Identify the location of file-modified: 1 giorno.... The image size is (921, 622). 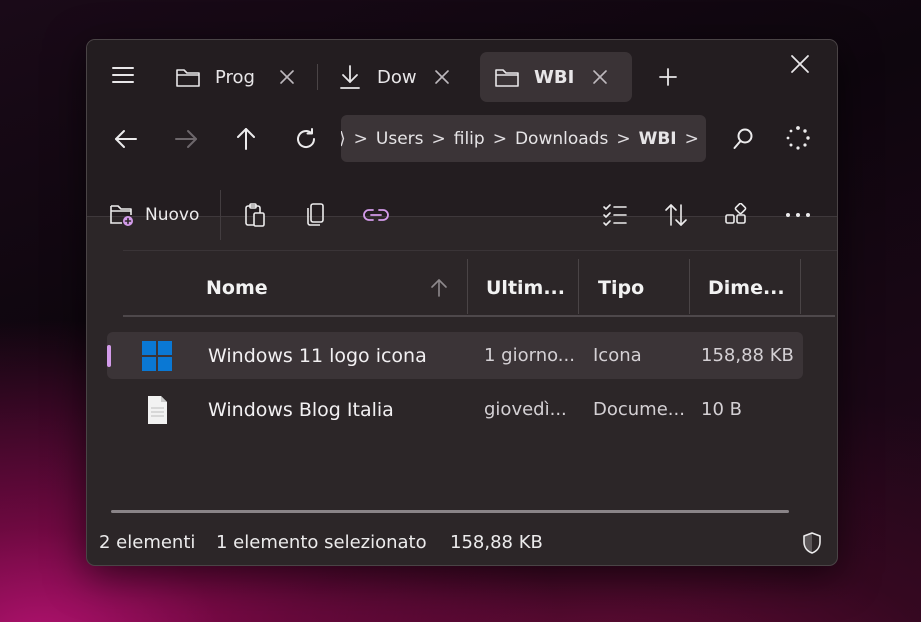
(529, 355).